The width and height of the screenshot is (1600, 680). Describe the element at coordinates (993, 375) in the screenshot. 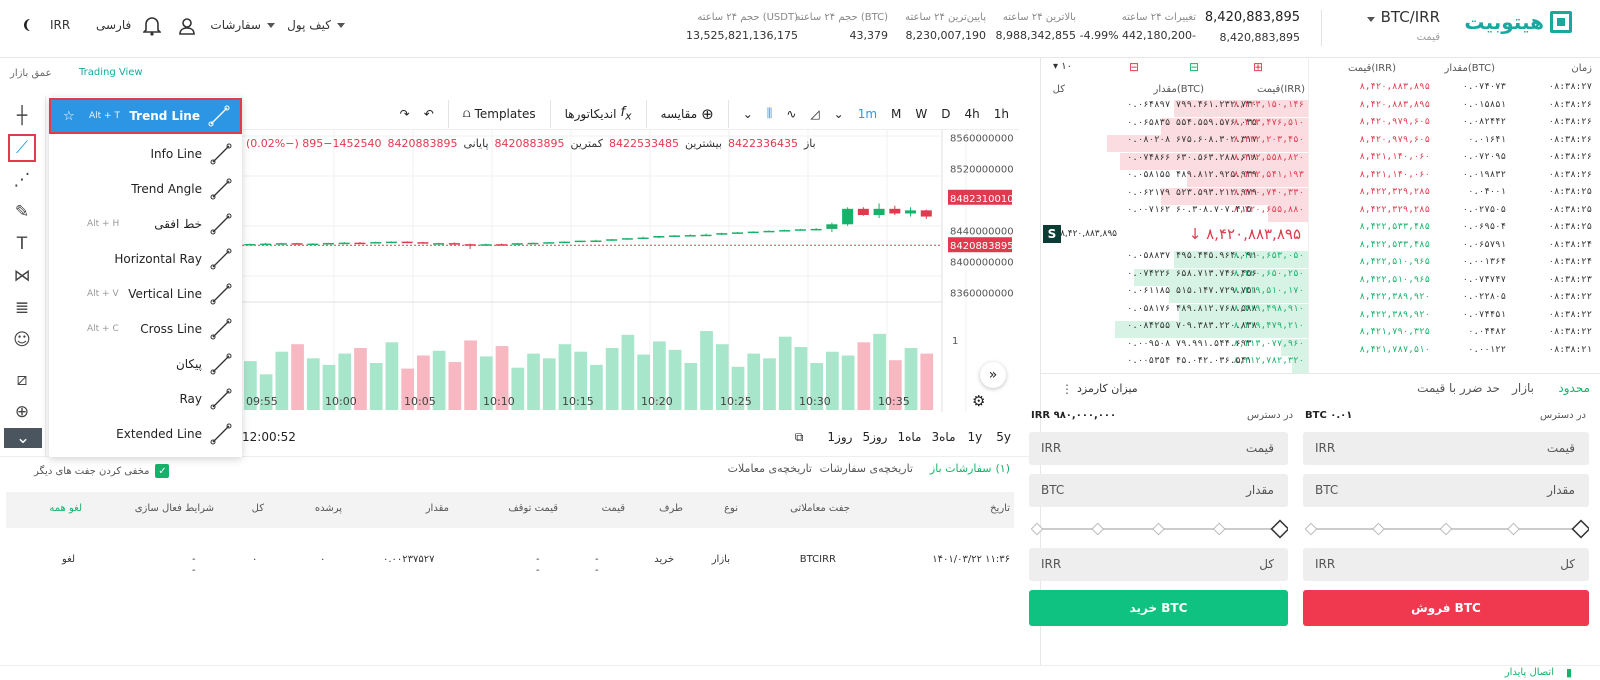

I see `scroll-right-icon: »` at that location.